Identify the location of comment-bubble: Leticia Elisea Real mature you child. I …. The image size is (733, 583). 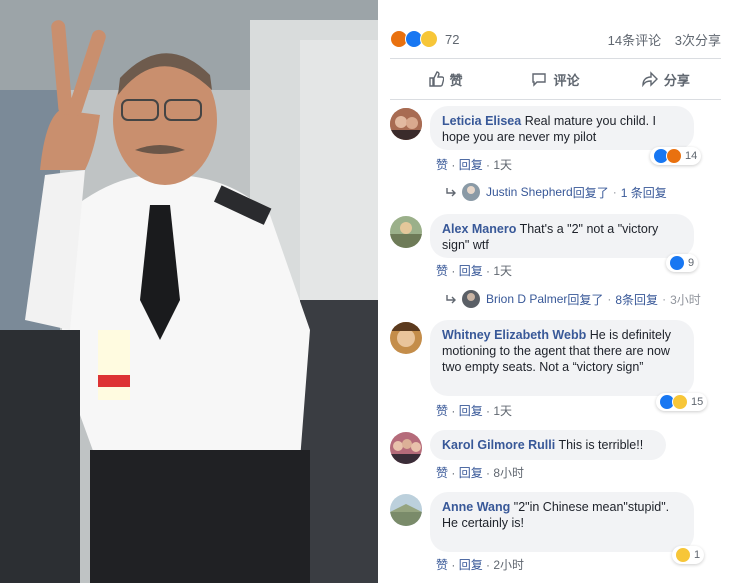
(562, 128).